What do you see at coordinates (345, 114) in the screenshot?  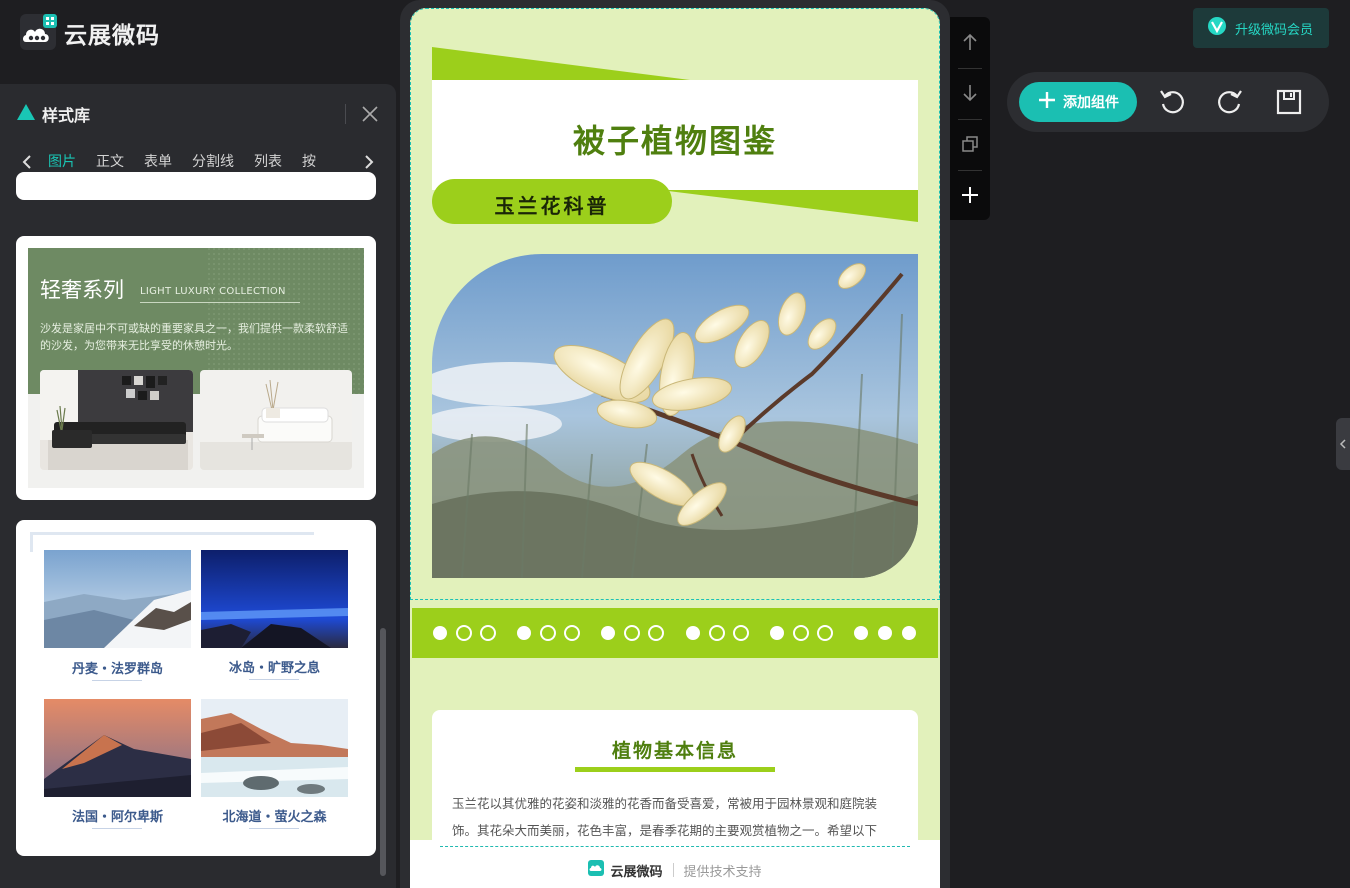 I see `divider` at bounding box center [345, 114].